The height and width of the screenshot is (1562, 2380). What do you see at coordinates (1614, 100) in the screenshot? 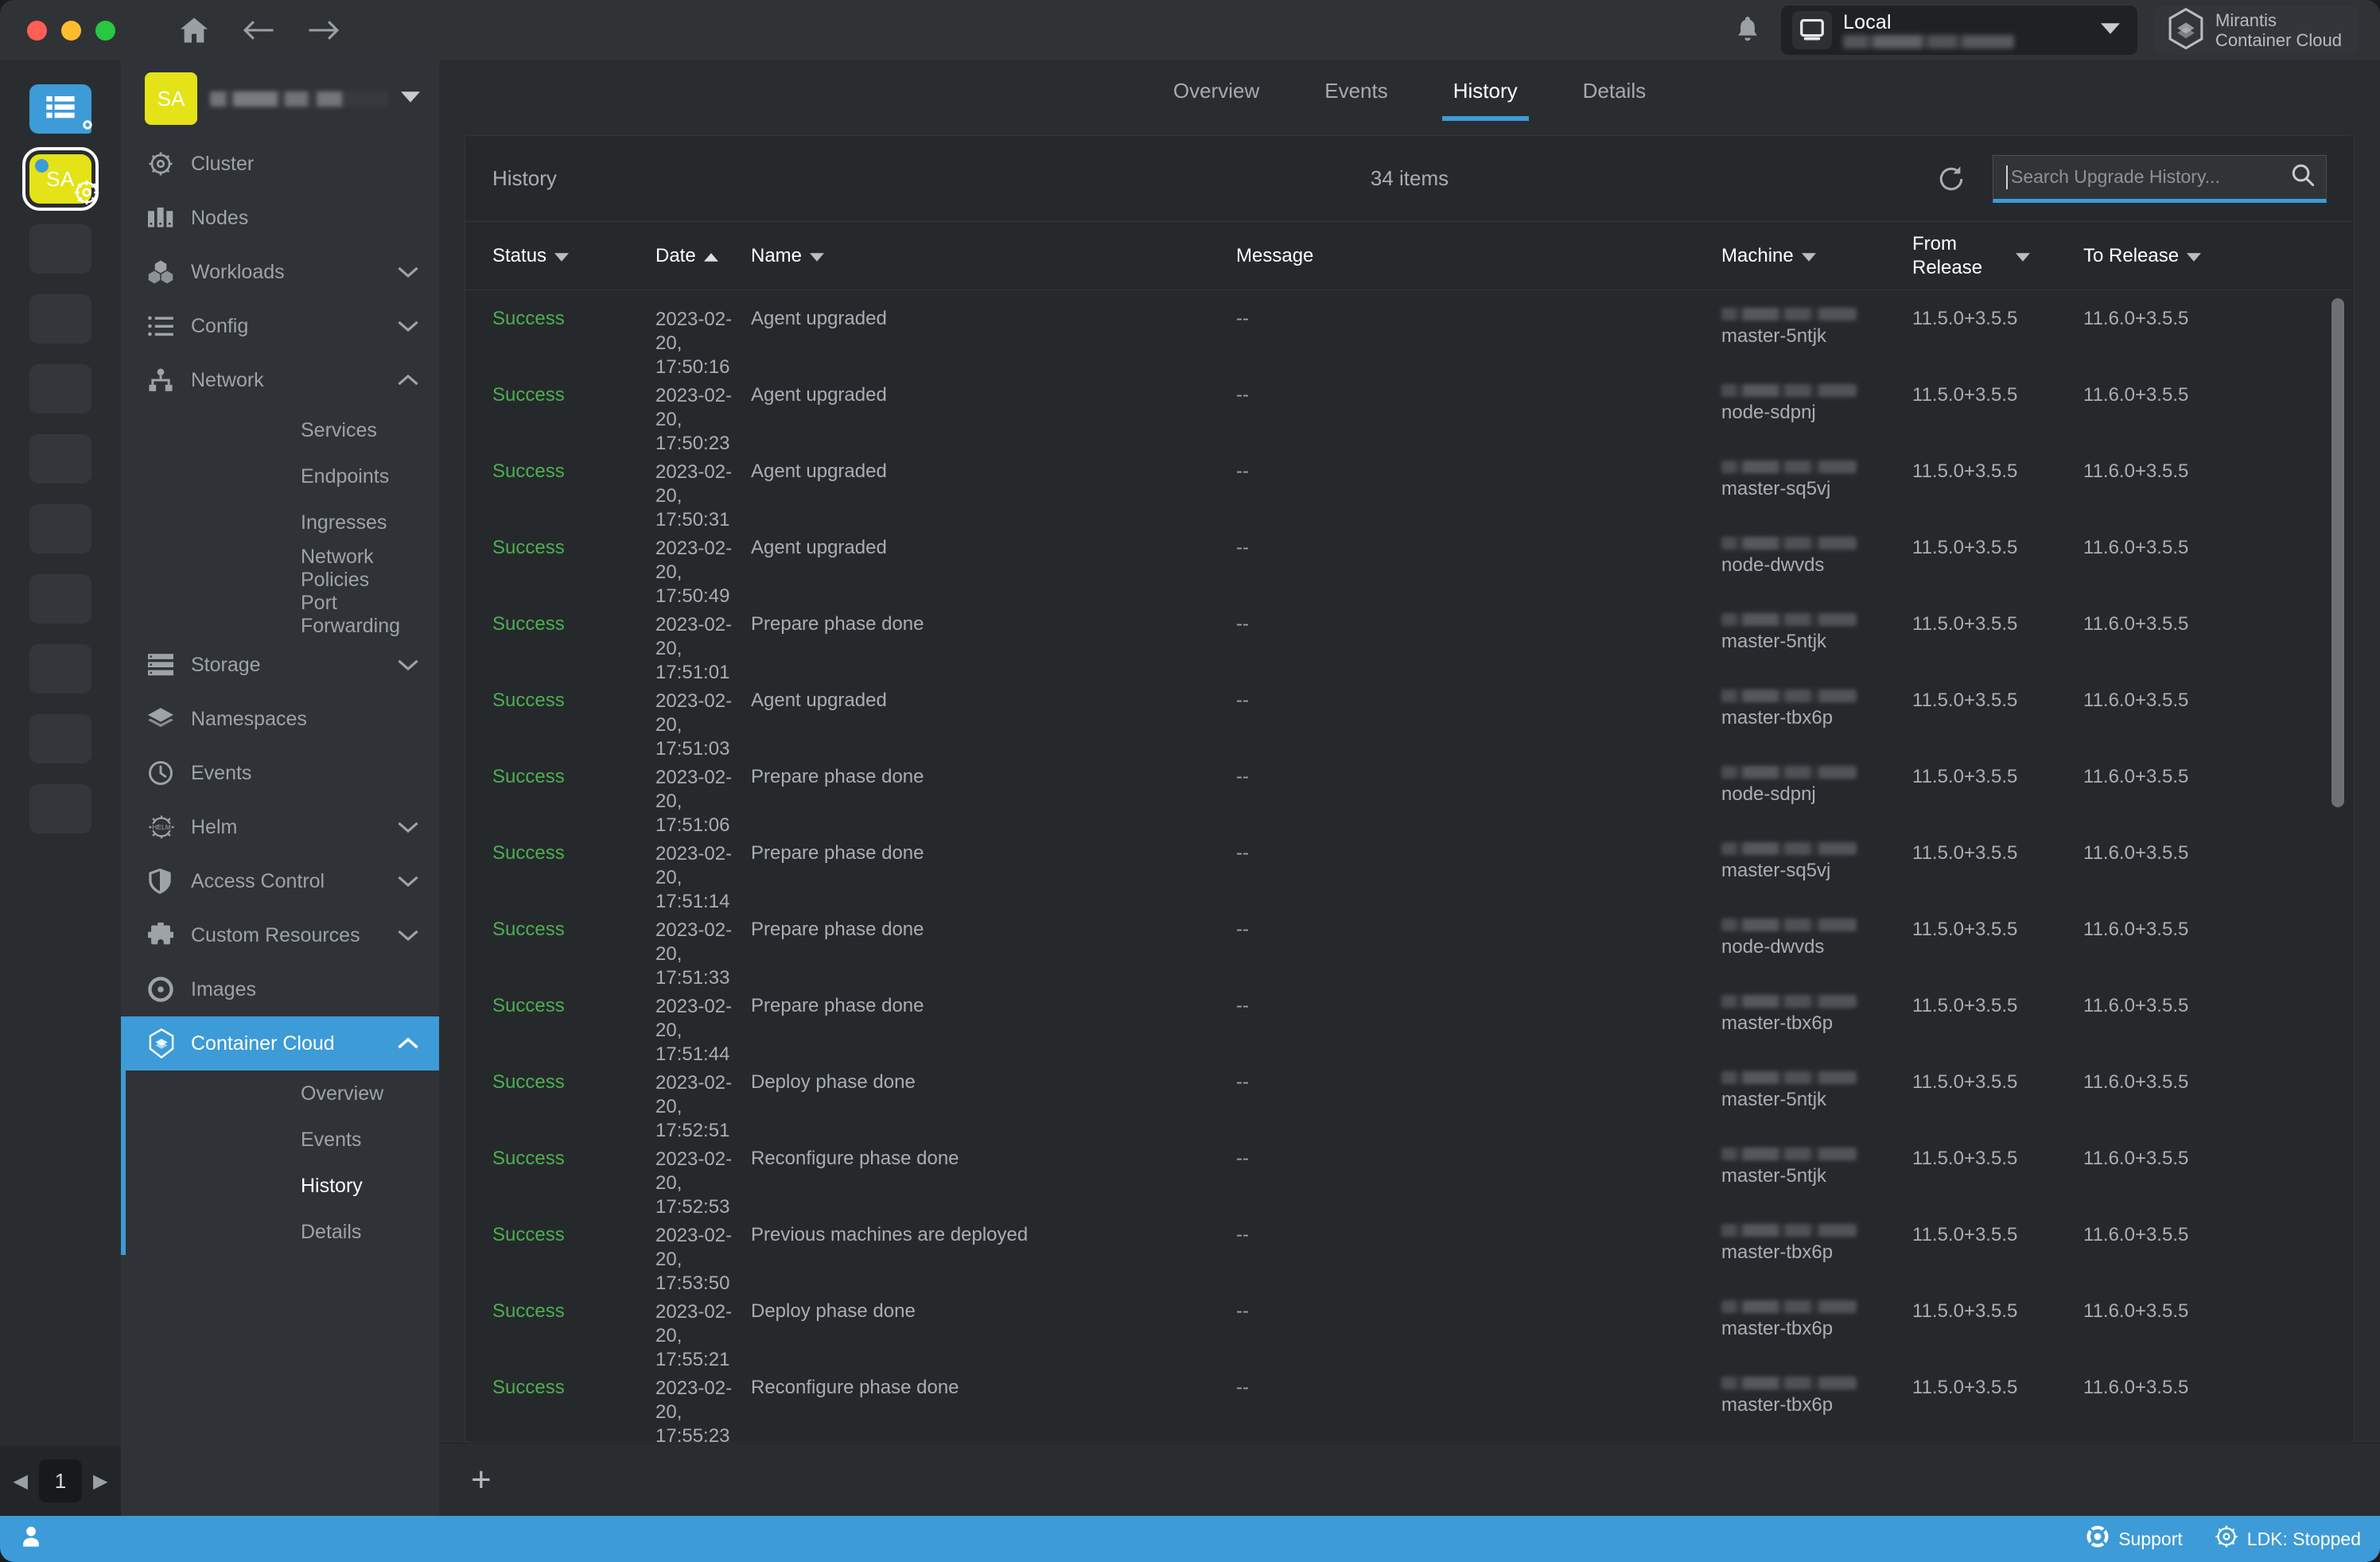
I see `tab-details: Details` at bounding box center [1614, 100].